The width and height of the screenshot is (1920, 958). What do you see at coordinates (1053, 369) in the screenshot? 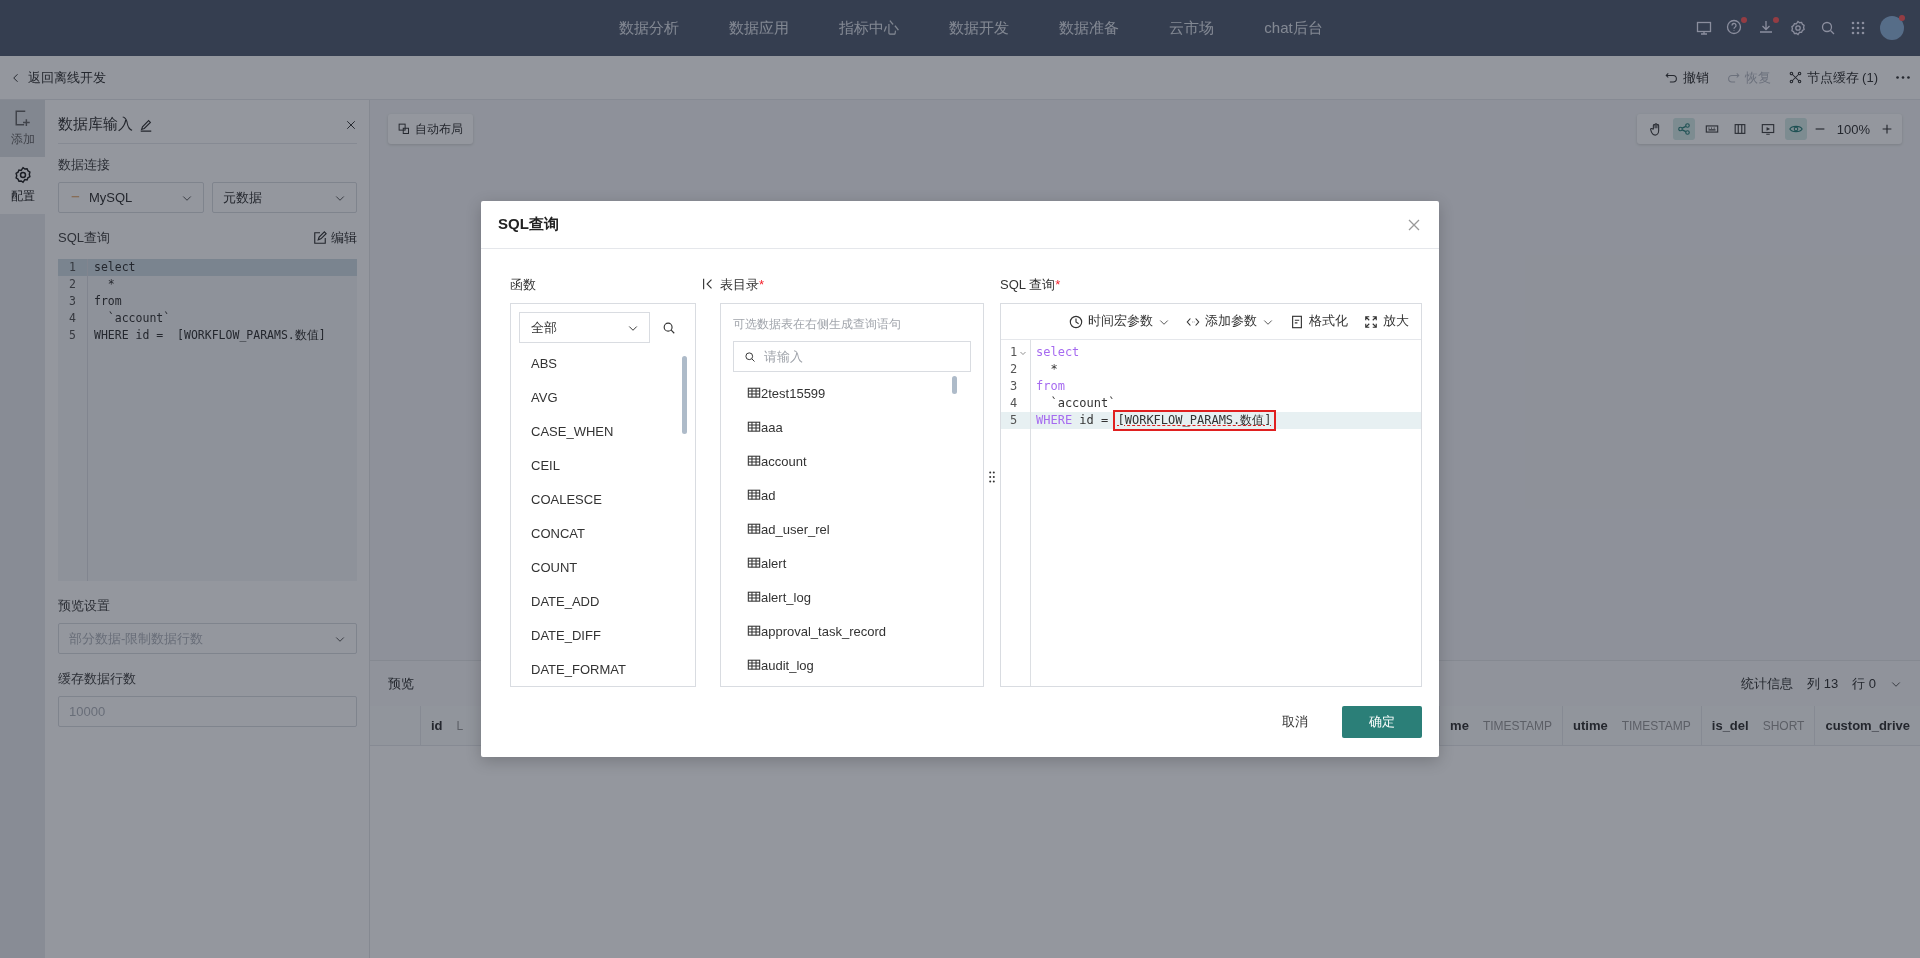
I see `code-text: *` at bounding box center [1053, 369].